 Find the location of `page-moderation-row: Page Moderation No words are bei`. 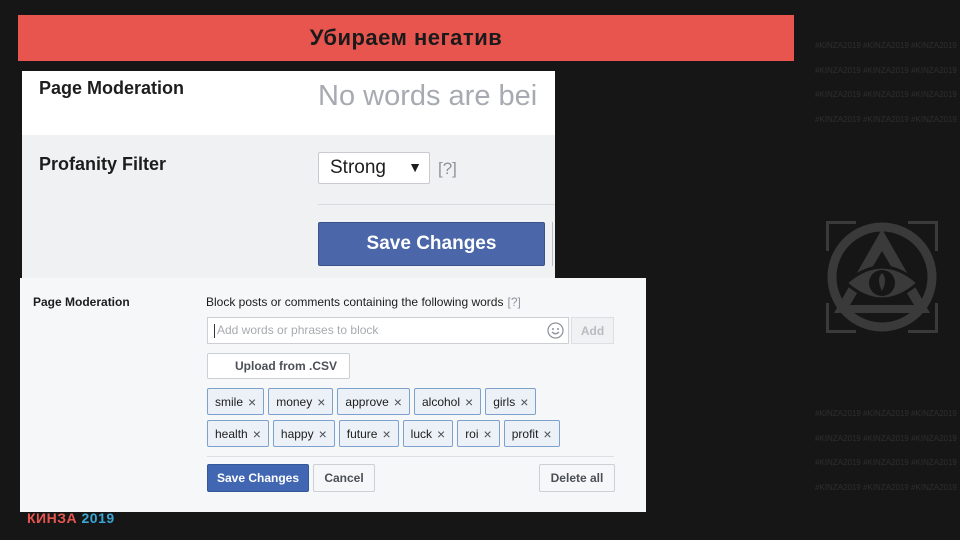

page-moderation-row: Page Moderation No words are bei is located at coordinates (288, 103).